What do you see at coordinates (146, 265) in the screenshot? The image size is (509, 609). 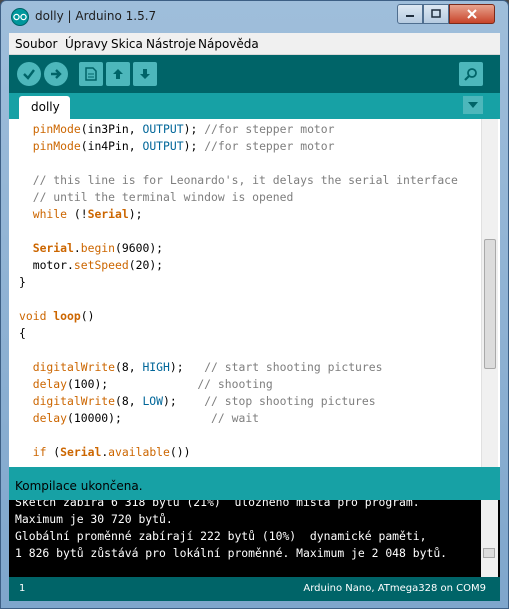 I see `code-token: (20);` at bounding box center [146, 265].